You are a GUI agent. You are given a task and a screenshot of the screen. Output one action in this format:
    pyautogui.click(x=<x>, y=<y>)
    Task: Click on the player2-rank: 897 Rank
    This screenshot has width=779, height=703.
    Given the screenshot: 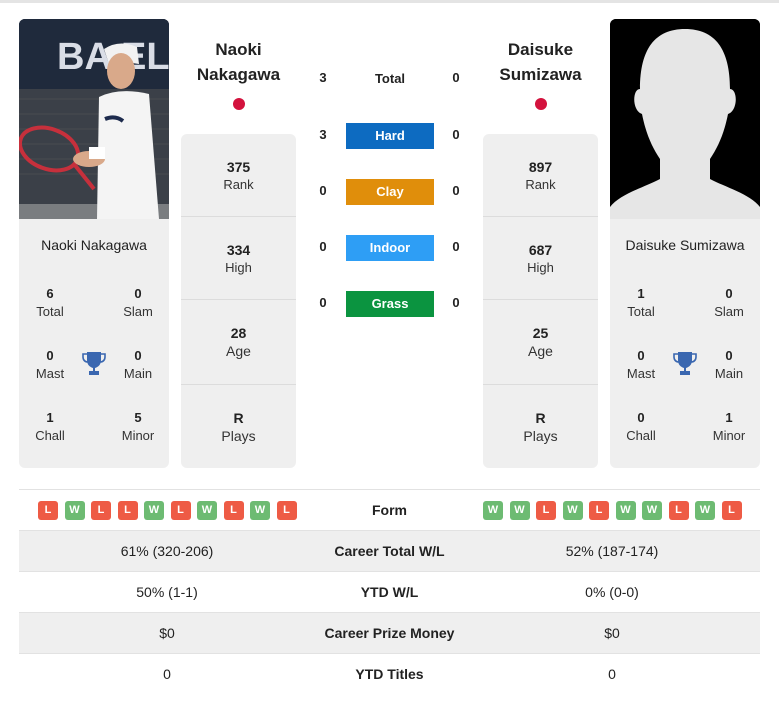 What is the action you would take?
    pyautogui.click(x=540, y=176)
    